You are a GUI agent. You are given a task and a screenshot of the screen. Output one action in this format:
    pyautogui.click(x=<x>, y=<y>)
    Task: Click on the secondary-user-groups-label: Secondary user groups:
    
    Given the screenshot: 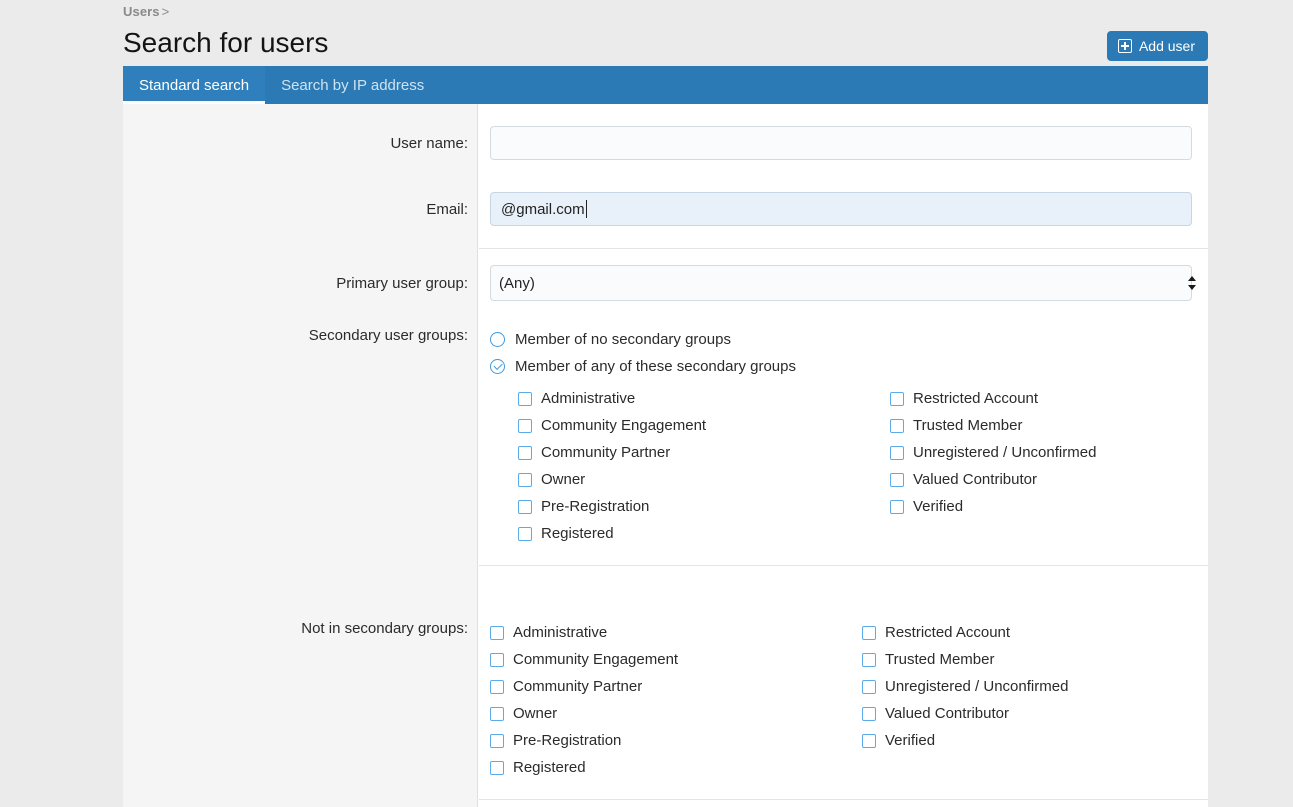 What is the action you would take?
    pyautogui.click(x=388, y=335)
    